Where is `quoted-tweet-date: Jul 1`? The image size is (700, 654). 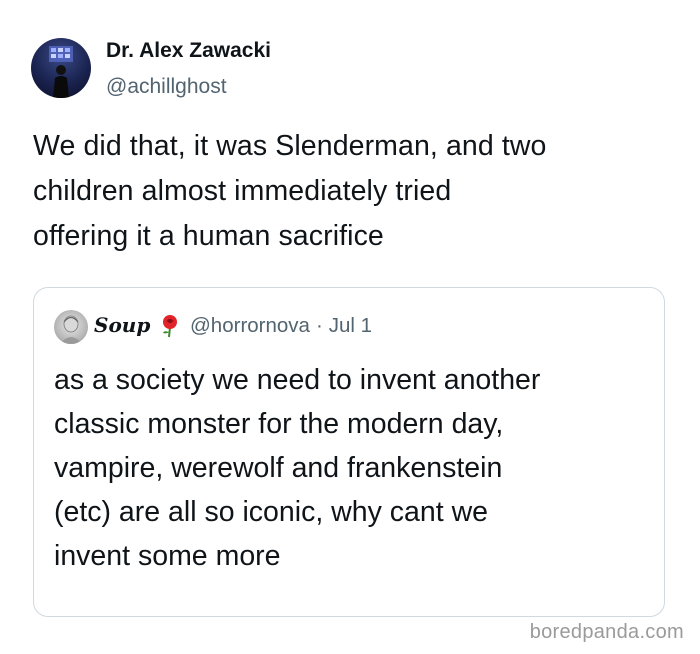
quoted-tweet-date: Jul 1 is located at coordinates (350, 325).